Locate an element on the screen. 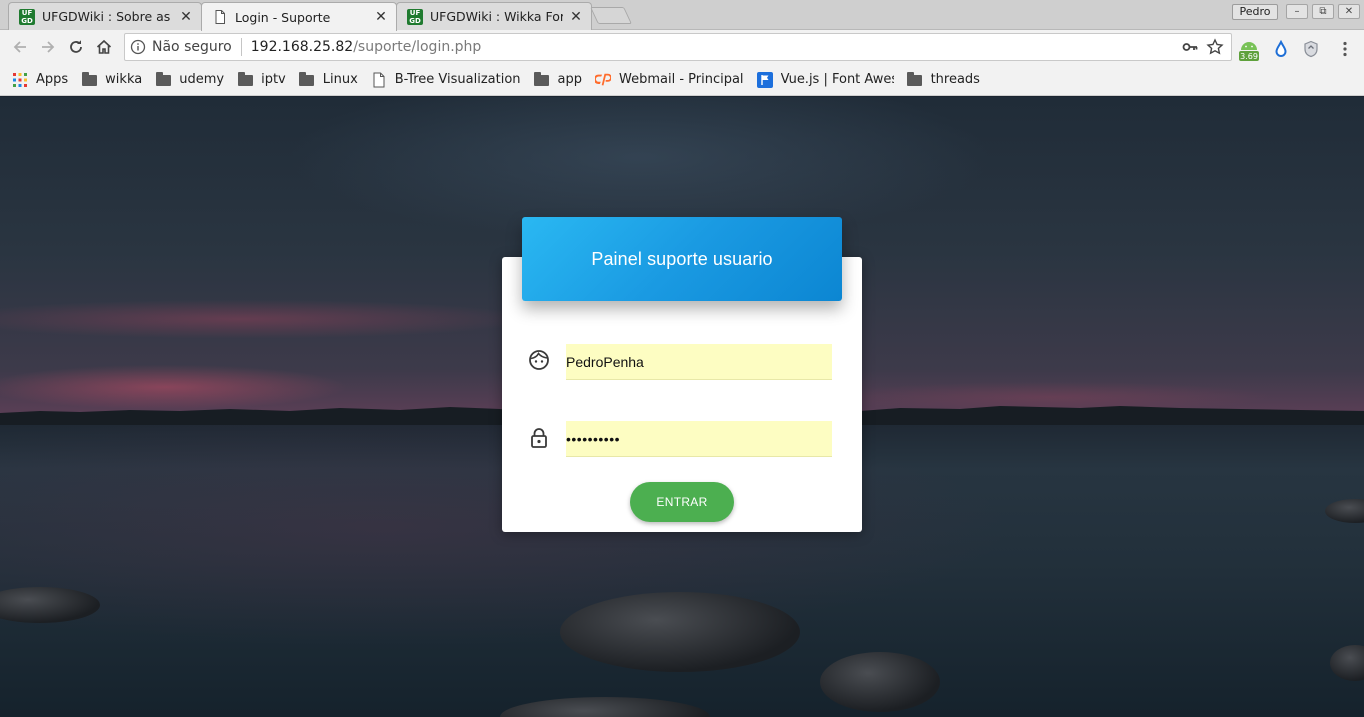 This screenshot has width=1364, height=717. url-host: 192.168.25.82 is located at coordinates (302, 47).